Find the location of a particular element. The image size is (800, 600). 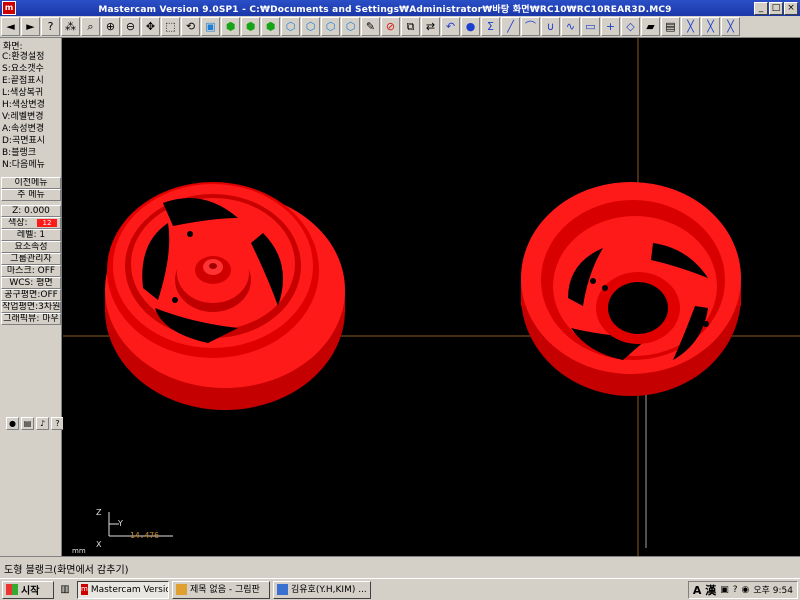

lathe-icon: ▤ is located at coordinates (670, 26).